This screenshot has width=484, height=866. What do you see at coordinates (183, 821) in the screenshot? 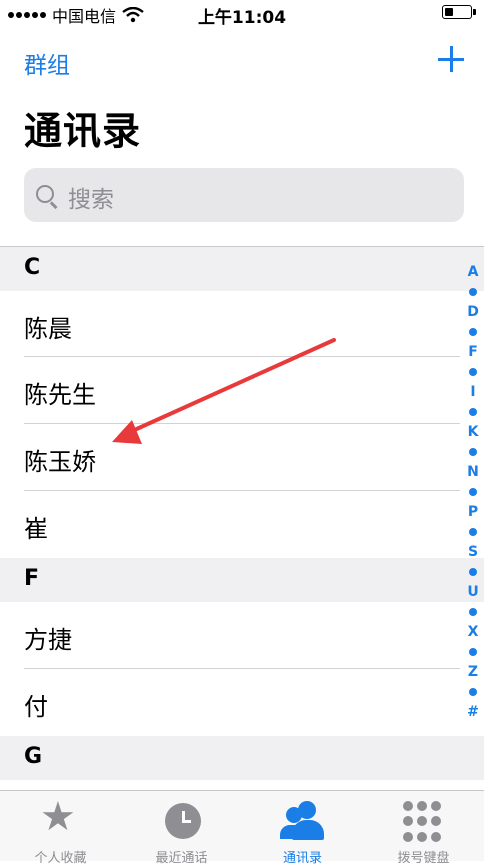
I see `clock-icon` at bounding box center [183, 821].